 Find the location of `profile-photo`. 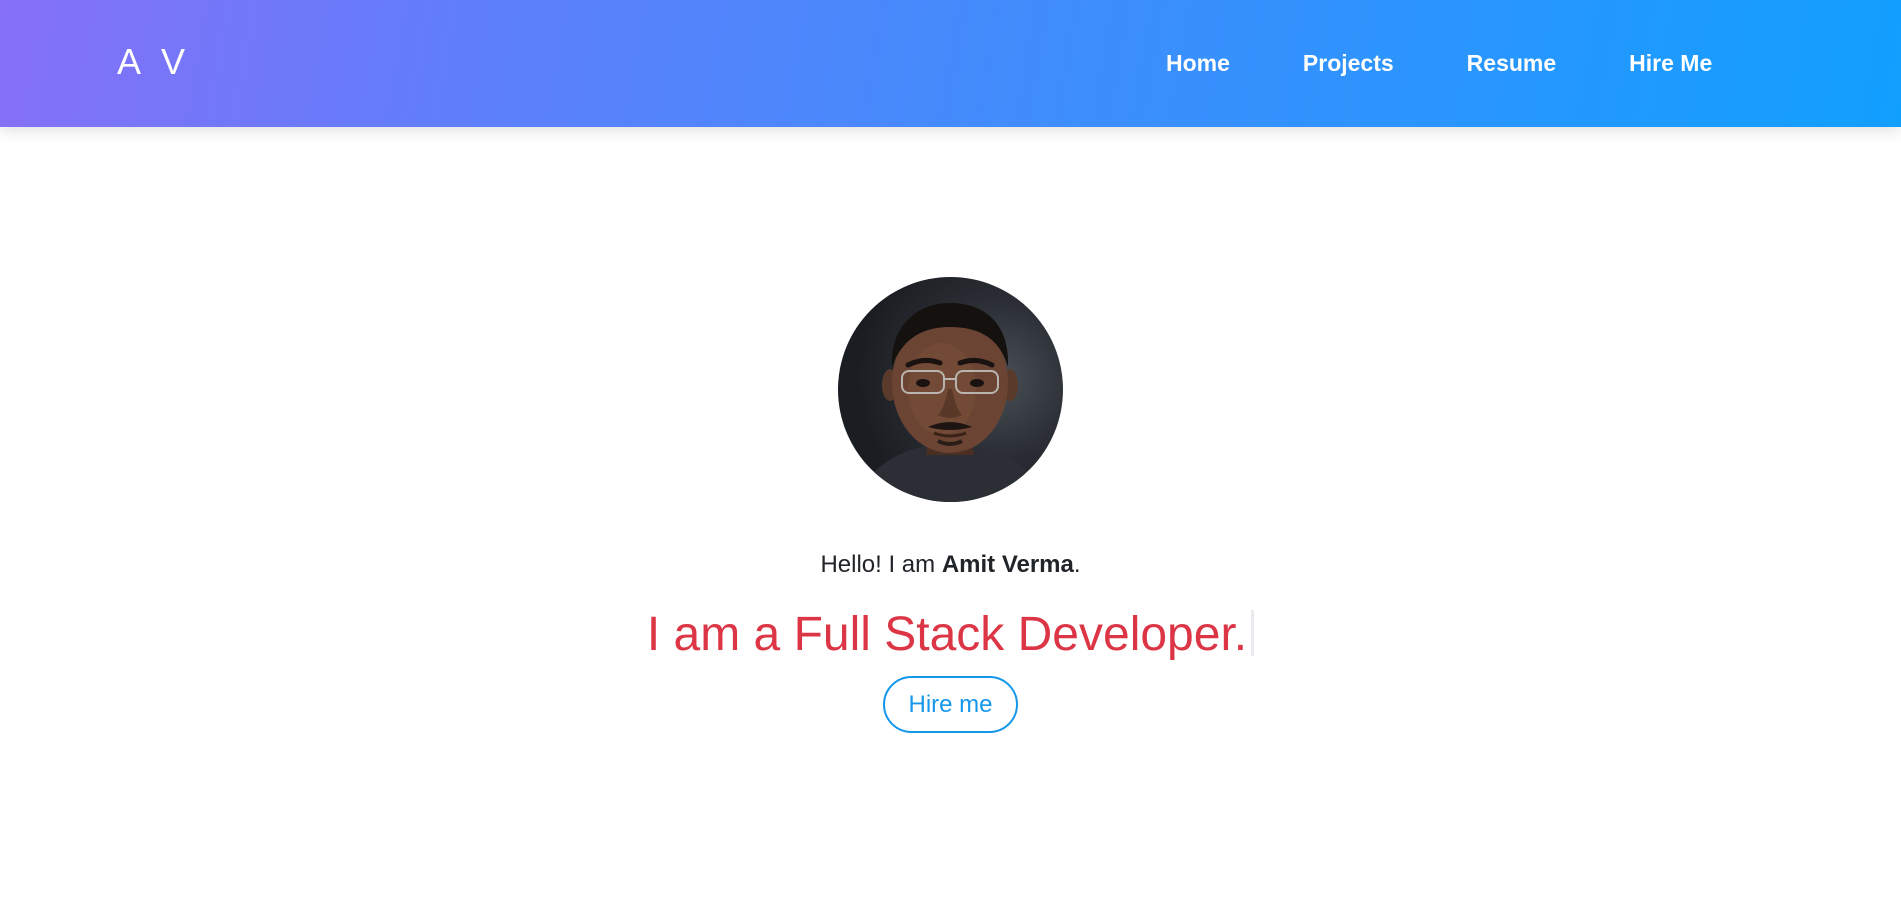

profile-photo is located at coordinates (950, 389).